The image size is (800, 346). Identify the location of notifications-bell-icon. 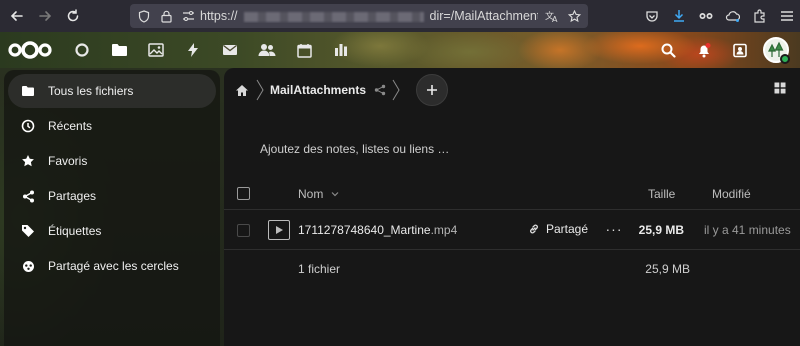
(704, 50).